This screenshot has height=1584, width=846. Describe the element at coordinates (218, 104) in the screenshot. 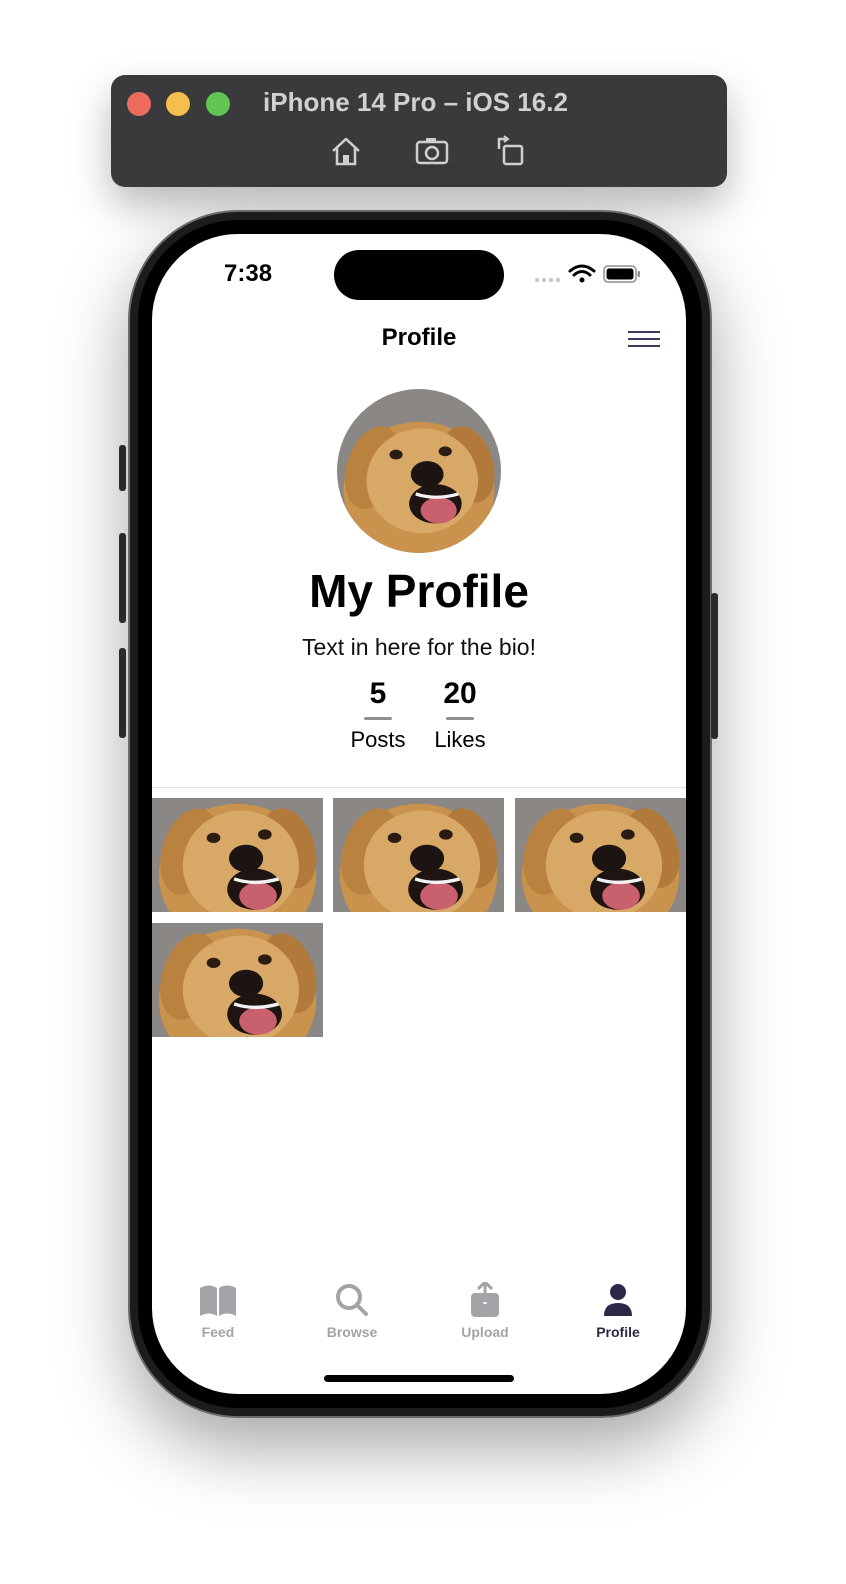

I see `zoom-window-button` at that location.